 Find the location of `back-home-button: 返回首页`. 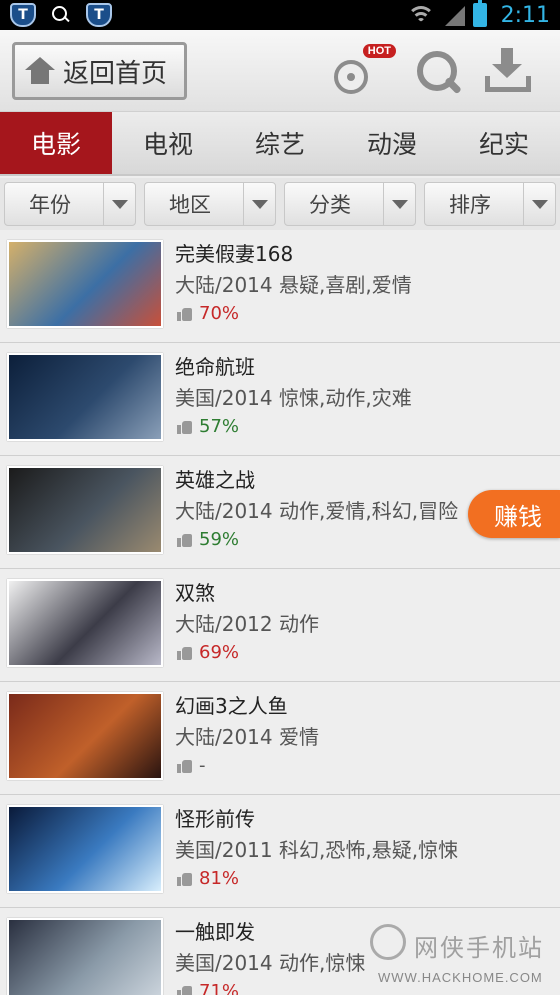

back-home-button: 返回首页 is located at coordinates (99, 71).